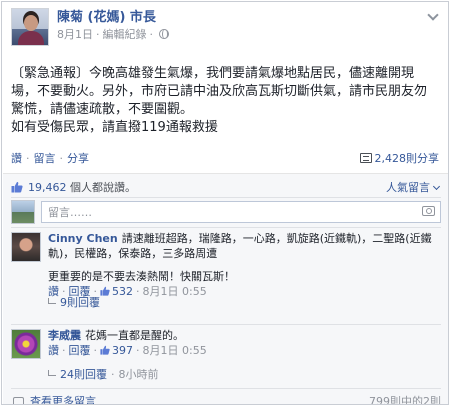 The image size is (450, 406). Describe the element at coordinates (63, 400) in the screenshot. I see `view-more-comments-label: 查看更多留言` at that location.